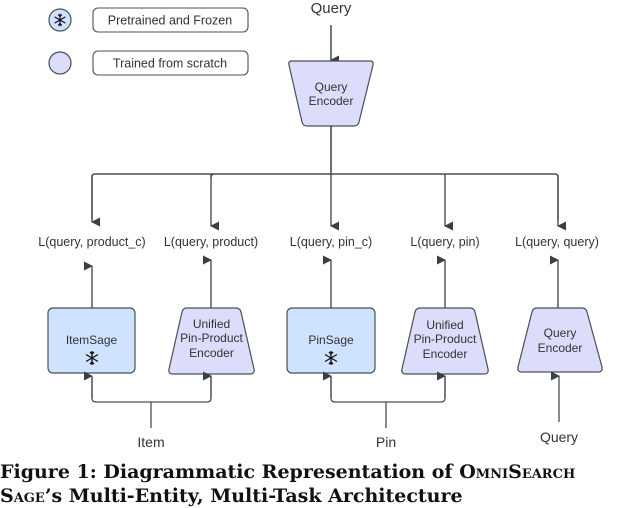 This screenshot has width=640, height=508. Describe the element at coordinates (230, 472) in the screenshot. I see `caption-prefix: Figure 1: Diagrammatic Representation of` at that location.